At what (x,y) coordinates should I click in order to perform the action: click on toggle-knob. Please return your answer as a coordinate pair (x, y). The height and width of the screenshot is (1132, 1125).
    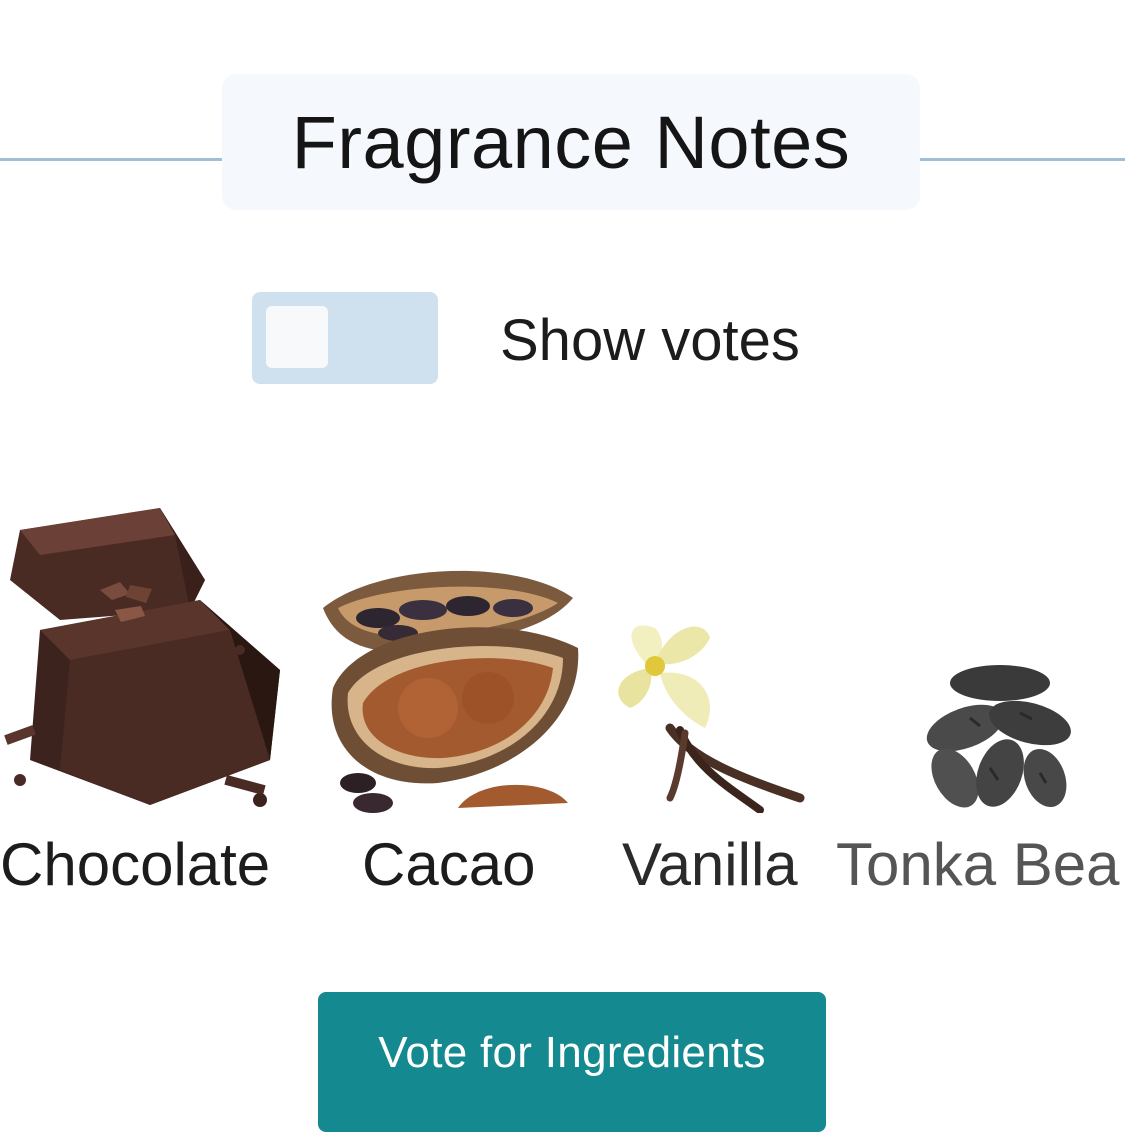
    Looking at the image, I should click on (297, 337).